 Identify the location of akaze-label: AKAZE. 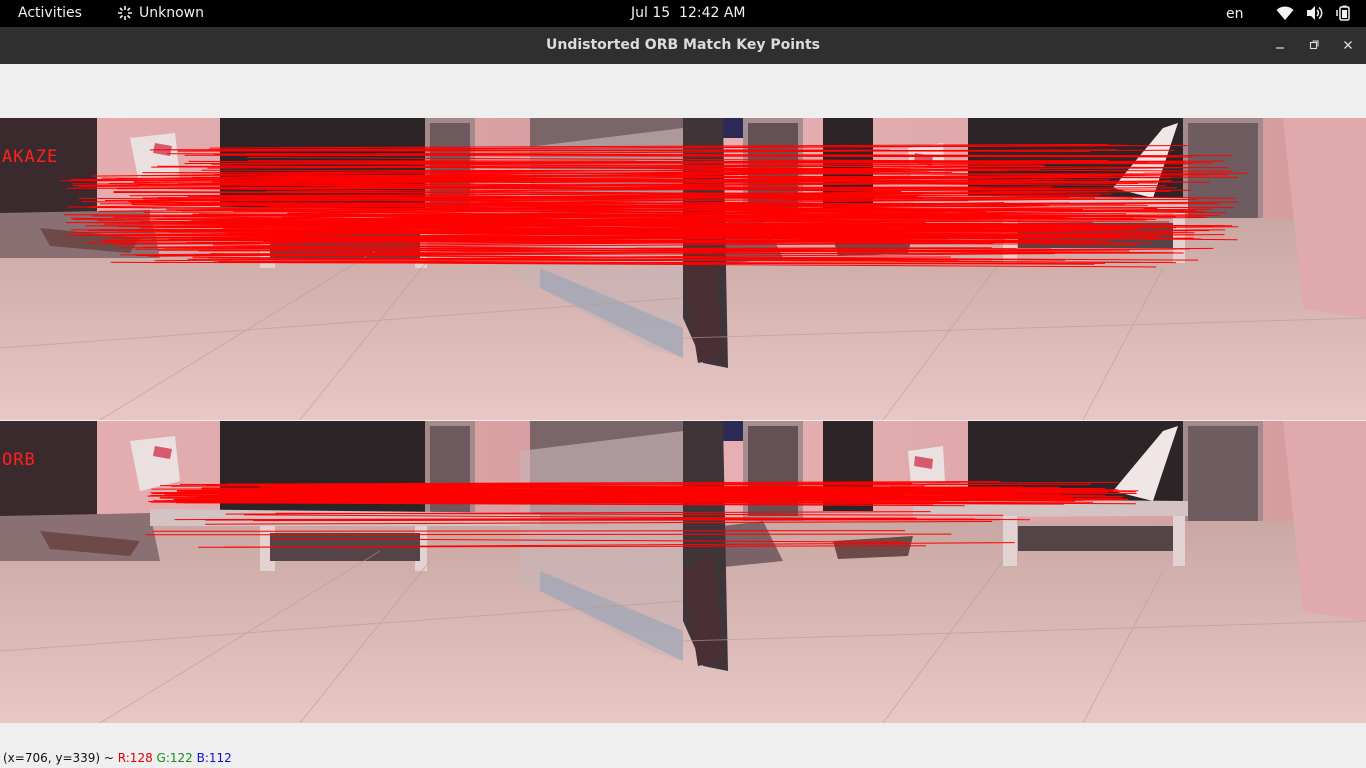
(30, 157).